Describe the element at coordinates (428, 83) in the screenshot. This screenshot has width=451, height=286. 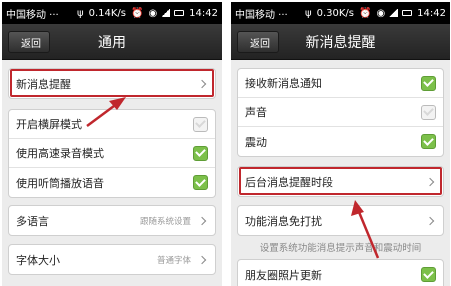
I see `receive-notify-checkbox` at that location.